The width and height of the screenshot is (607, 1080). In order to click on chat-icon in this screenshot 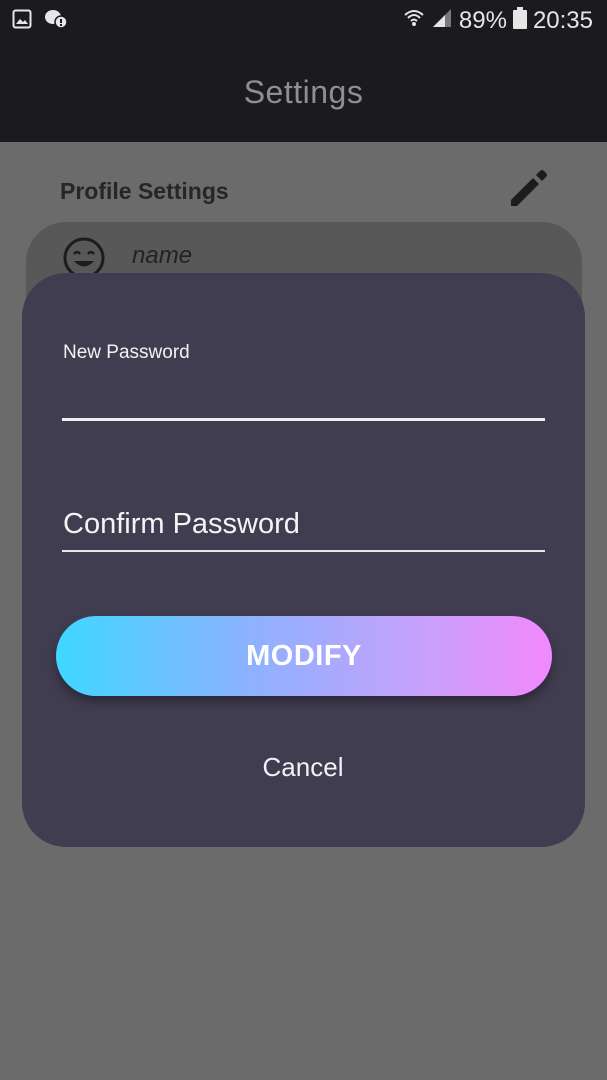, I will do `click(56, 21)`.